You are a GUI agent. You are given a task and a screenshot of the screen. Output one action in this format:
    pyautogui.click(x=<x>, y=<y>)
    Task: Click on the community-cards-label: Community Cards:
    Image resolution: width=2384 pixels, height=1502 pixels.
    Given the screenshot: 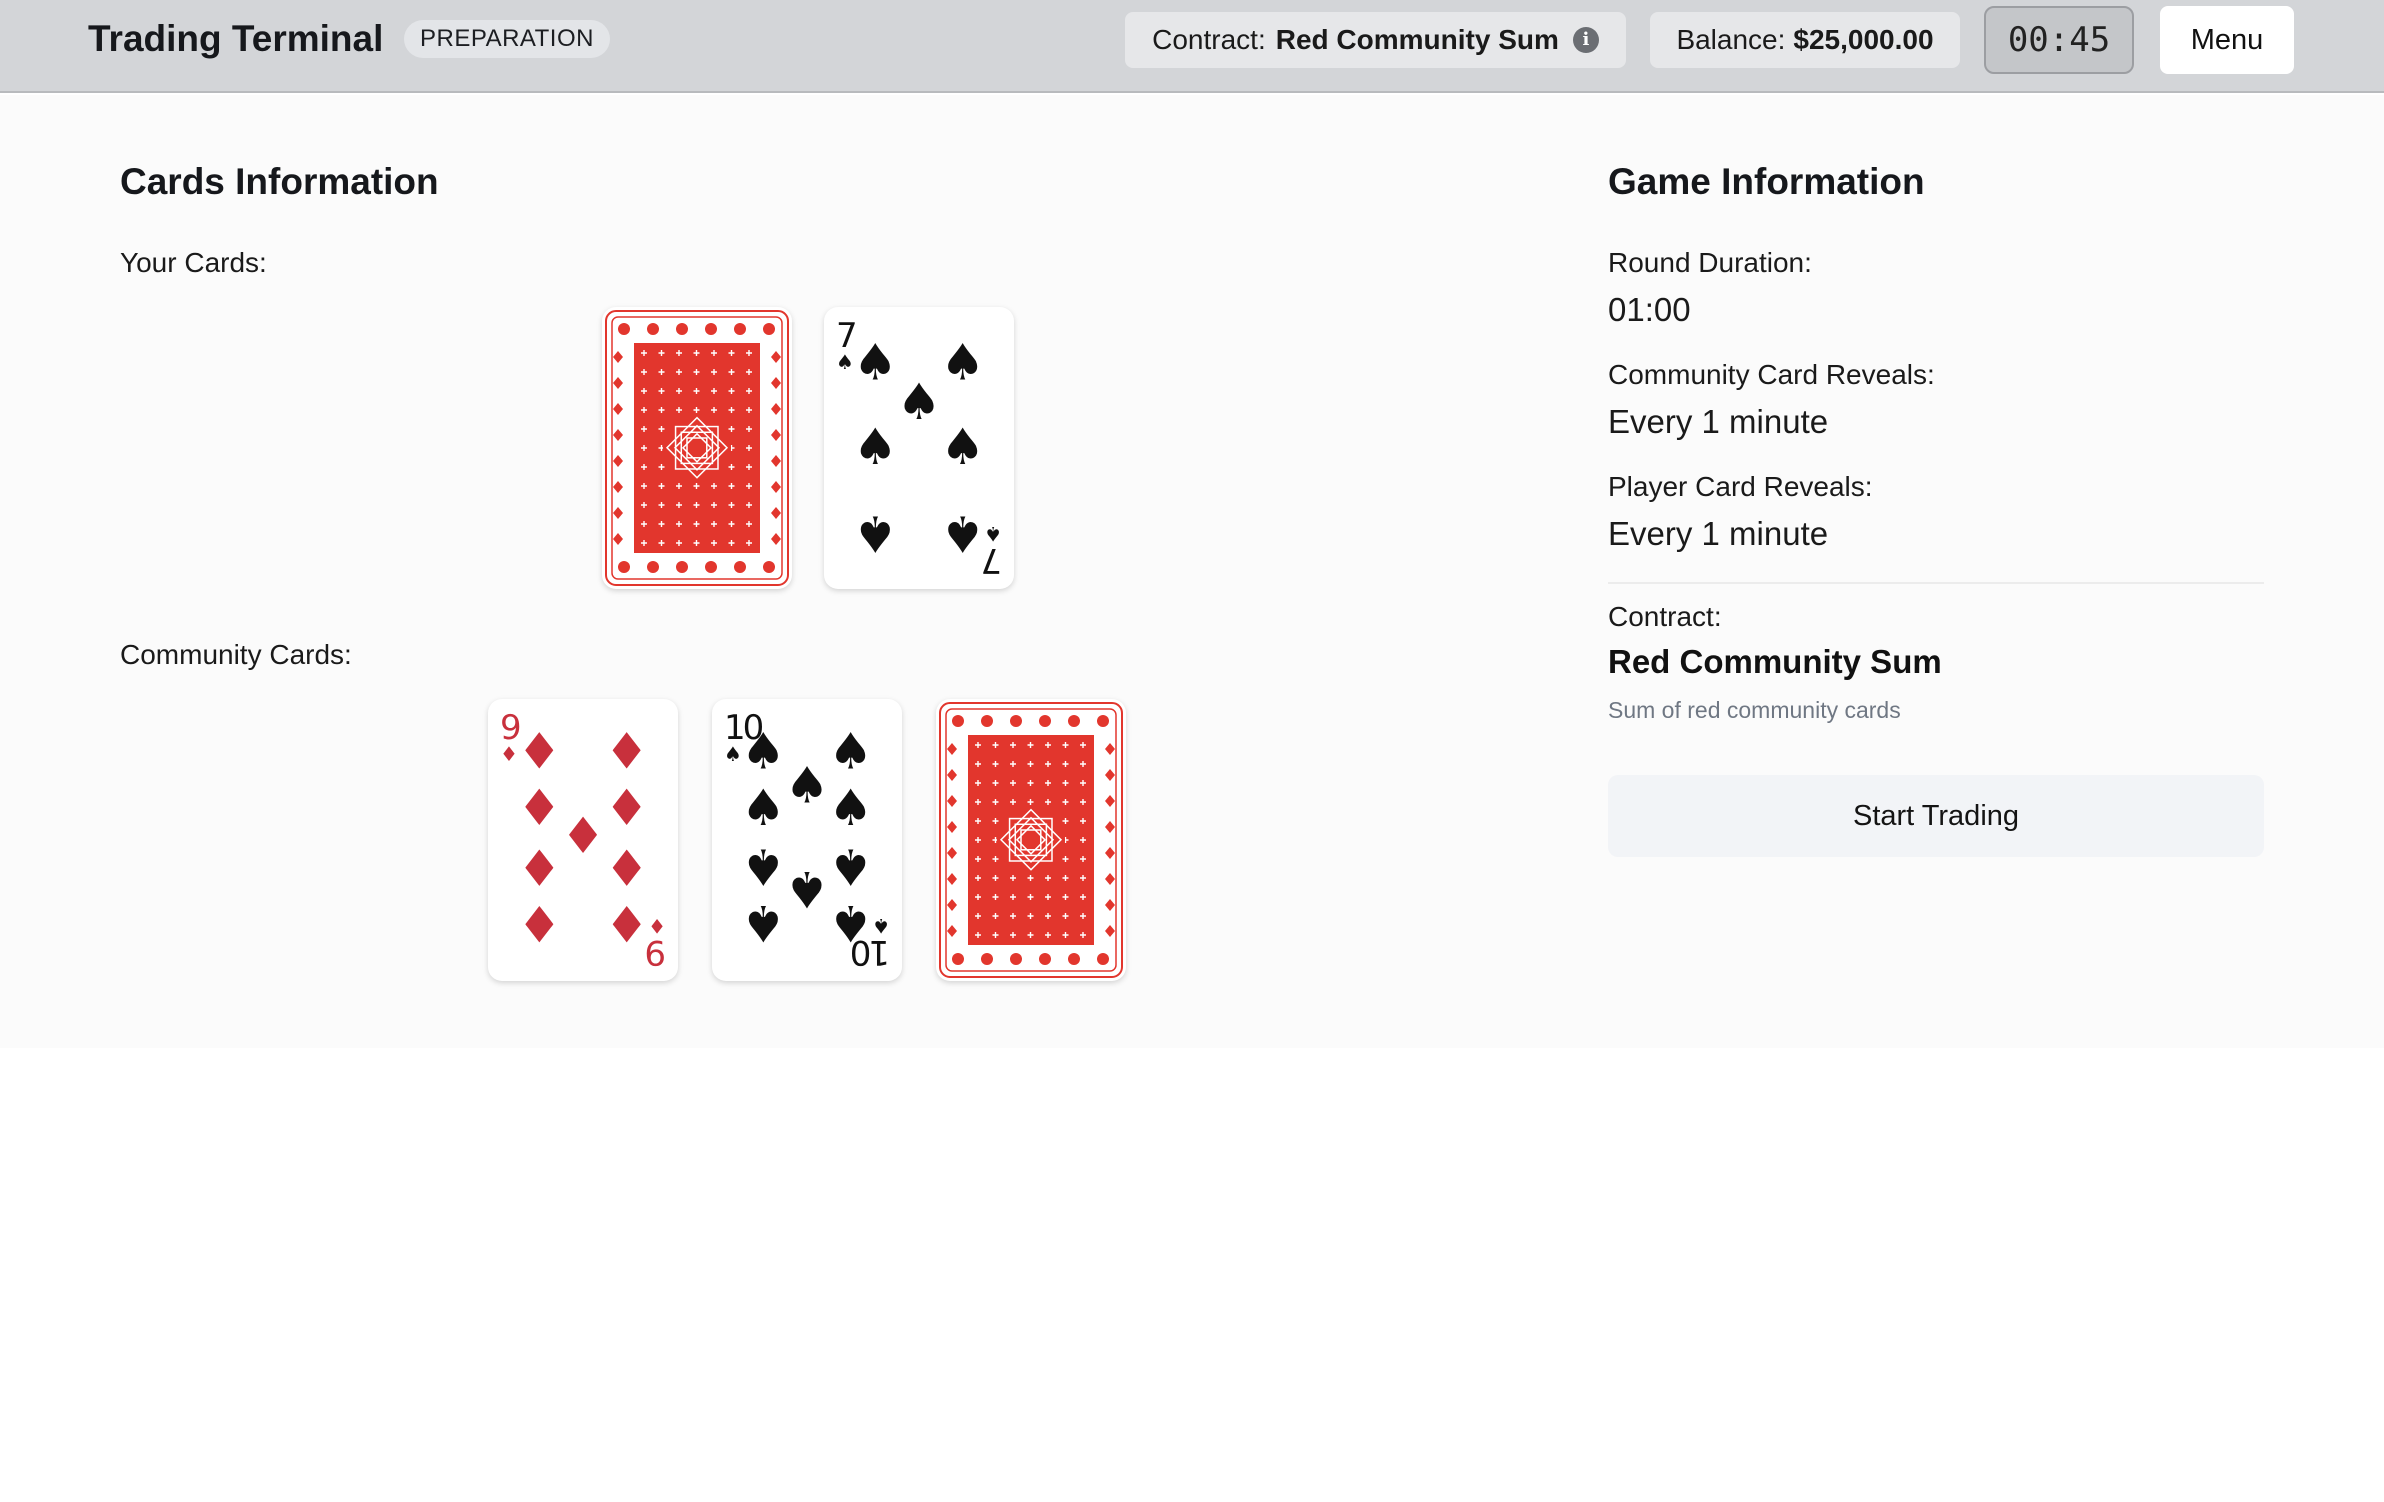 What is the action you would take?
    pyautogui.click(x=236, y=654)
    